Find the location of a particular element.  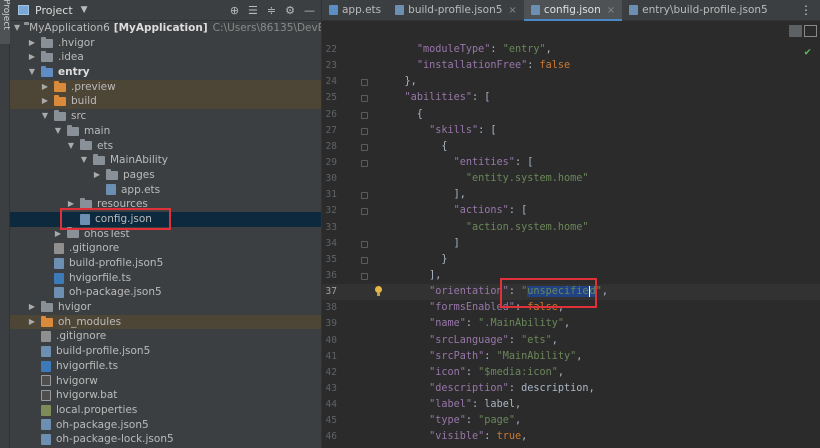

code-line: 31 ], is located at coordinates (571, 195).